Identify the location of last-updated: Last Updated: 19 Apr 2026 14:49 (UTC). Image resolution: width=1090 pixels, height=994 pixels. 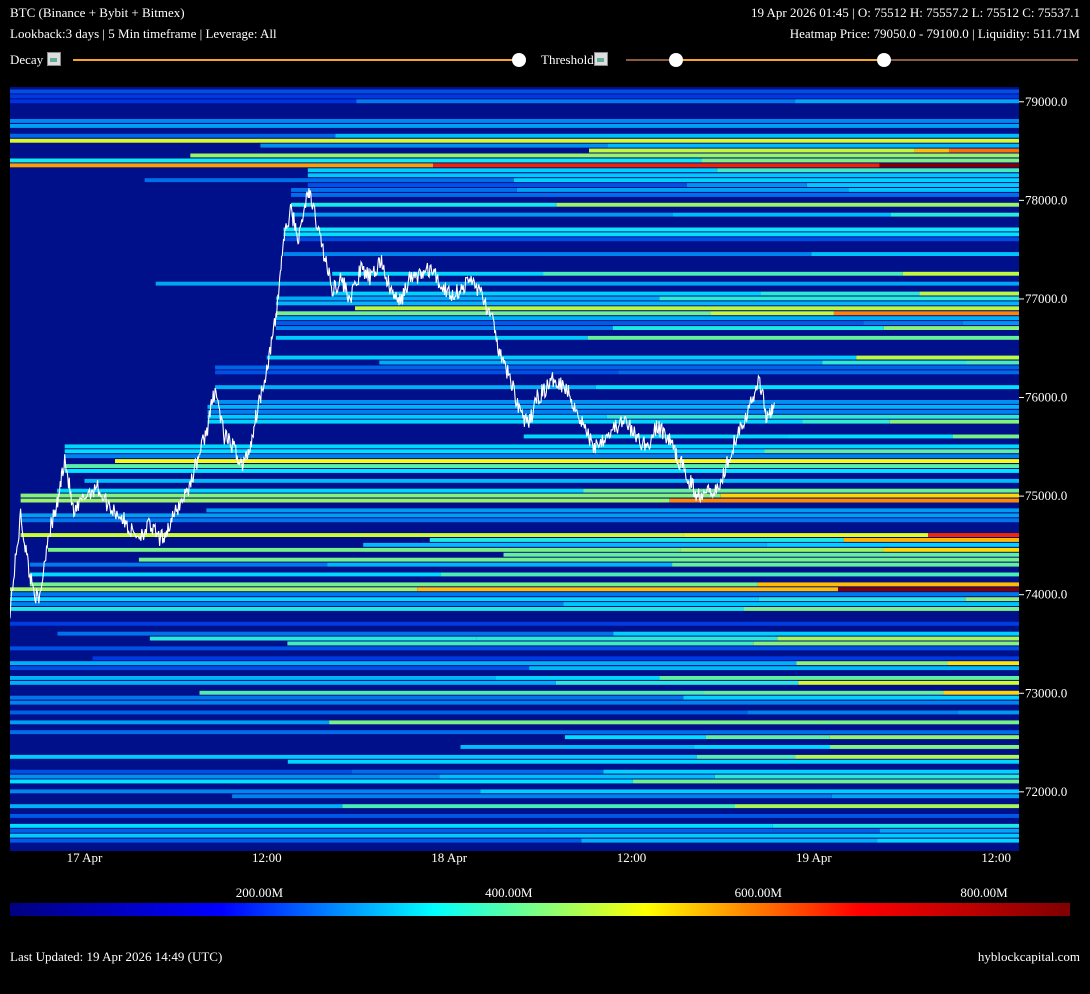
(116, 956).